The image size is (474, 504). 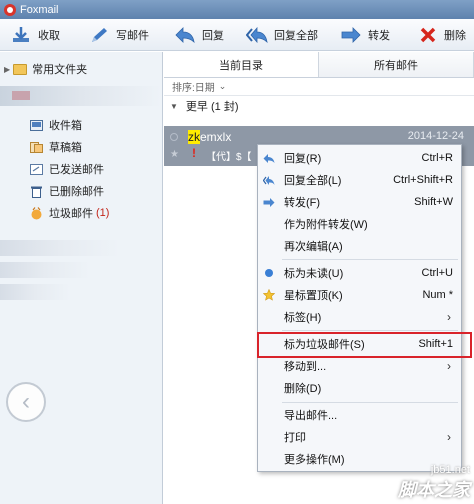 I want to click on junk-count-badge: (1), so click(x=103, y=213).